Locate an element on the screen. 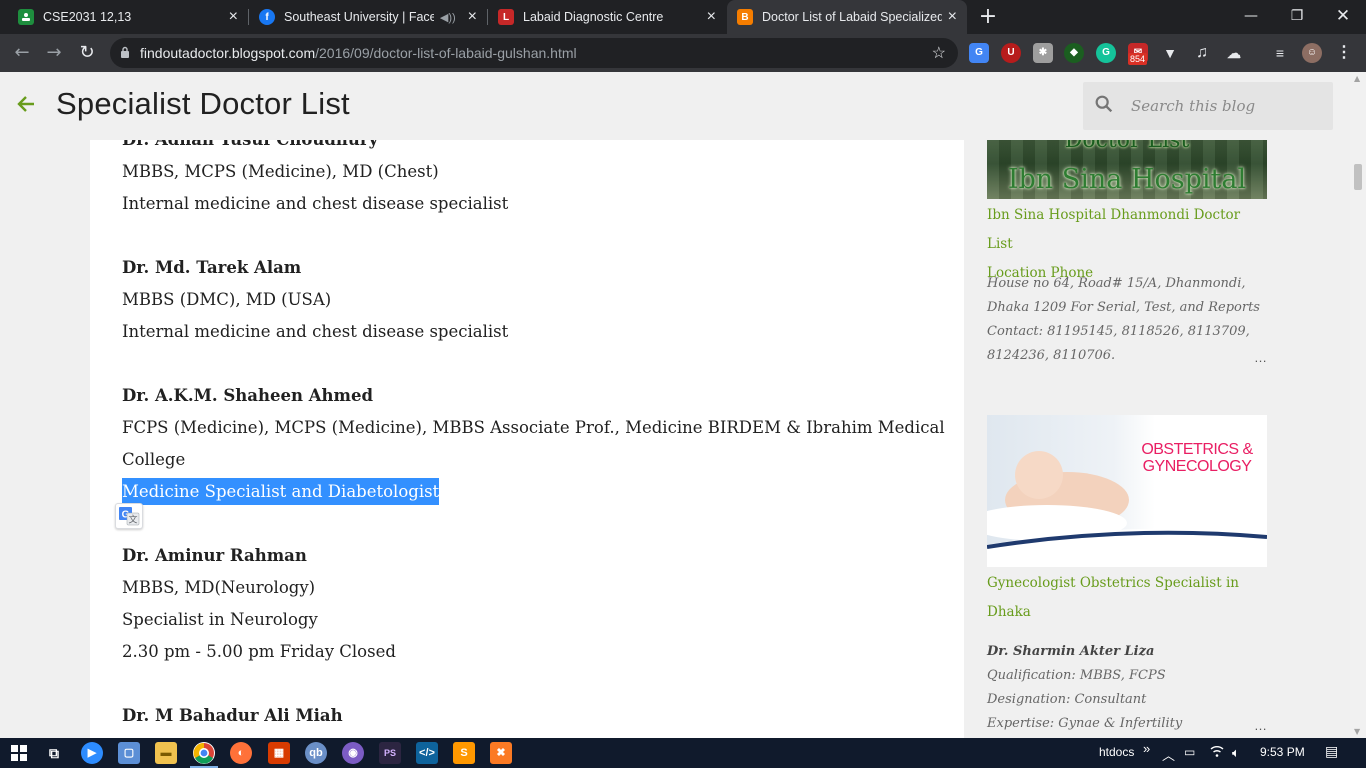 This screenshot has width=1366, height=768. battery-icon: ▭ is located at coordinates (1189, 752).